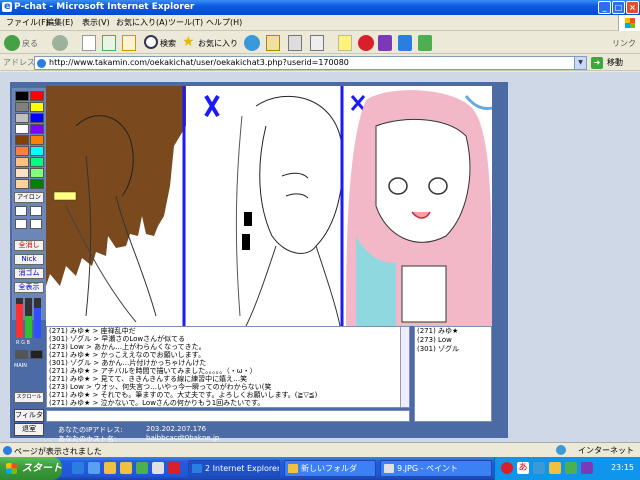 This screenshot has height=480, width=640. I want to click on eraser-button: 消ゴム, so click(29, 273).